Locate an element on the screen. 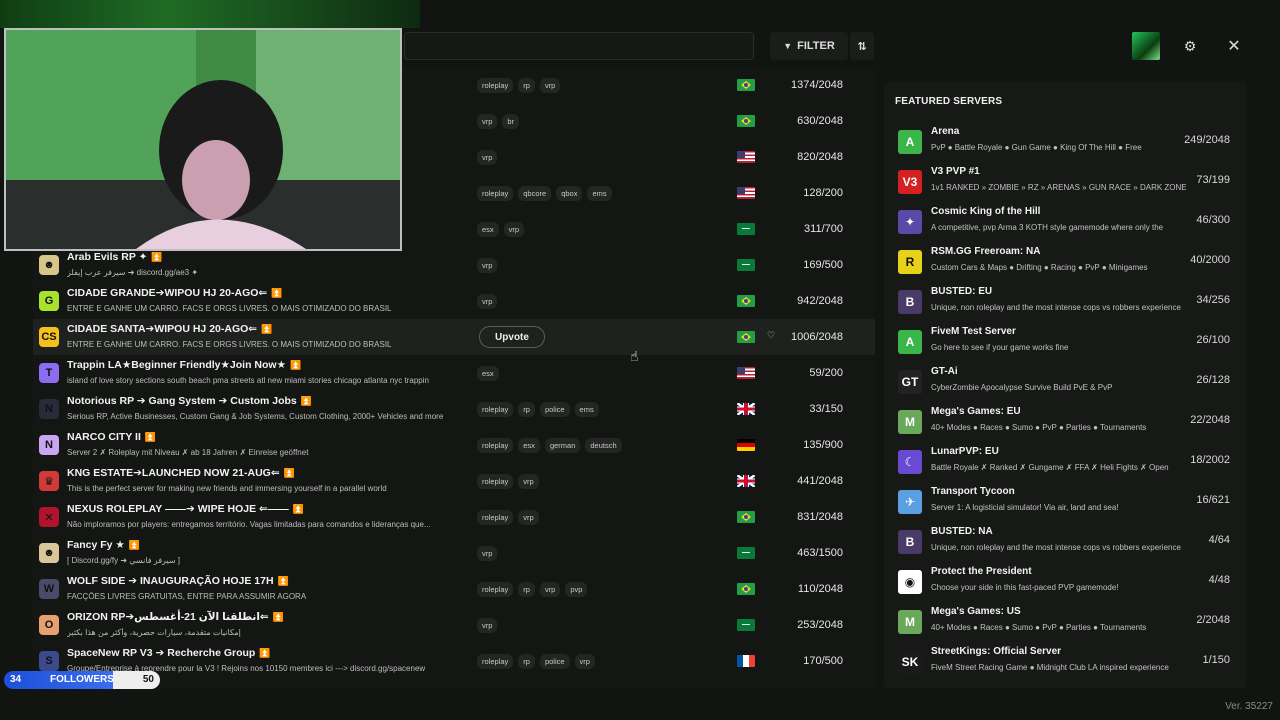  featured-player-count: 40/2000 is located at coordinates (1210, 260).